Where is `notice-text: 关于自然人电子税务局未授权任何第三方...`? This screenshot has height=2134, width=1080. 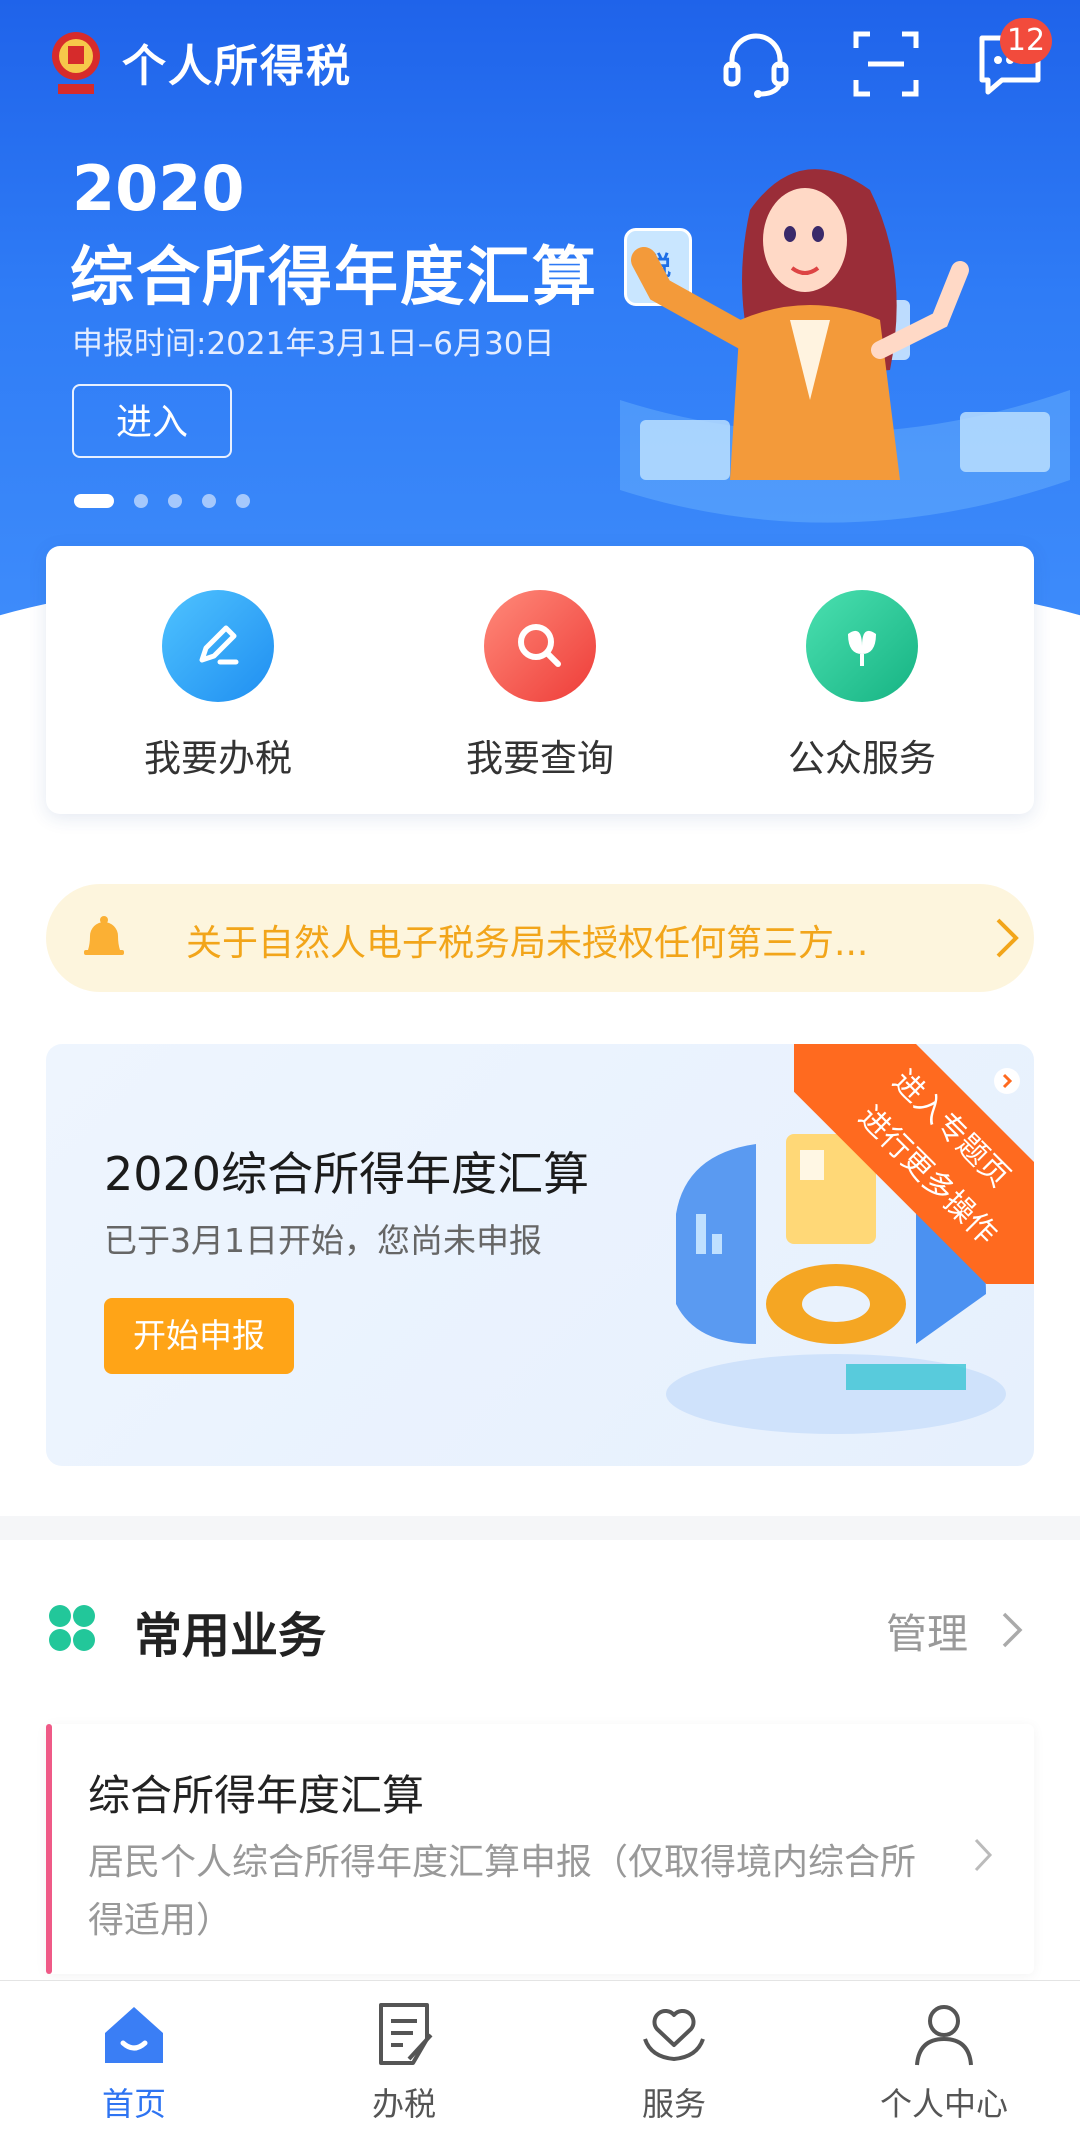 notice-text: 关于自然人电子税务局未授权任何第三方... is located at coordinates (527, 943).